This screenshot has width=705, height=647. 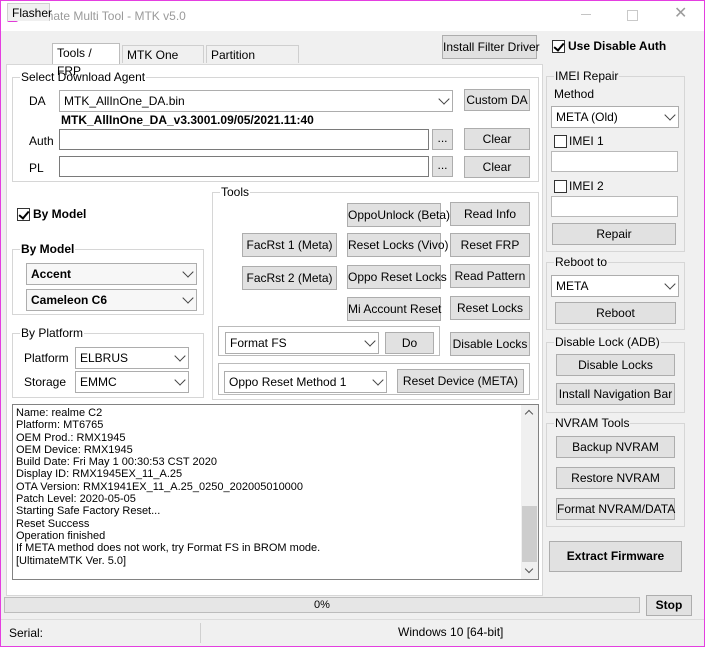 I want to click on by-model-checkbox-label: By Model, so click(x=60, y=214).